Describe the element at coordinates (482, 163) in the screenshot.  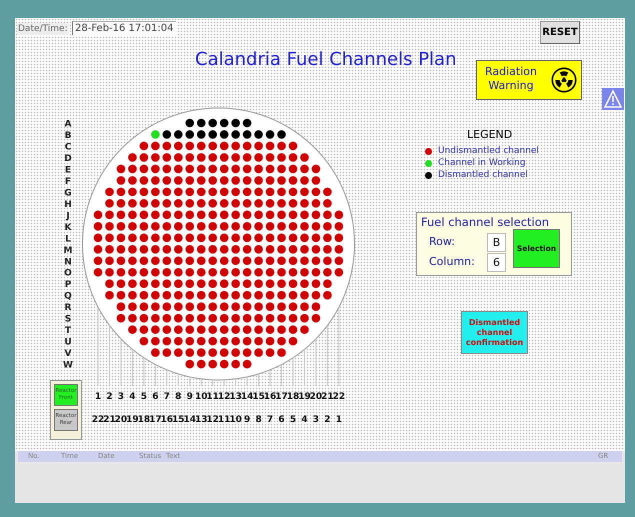
I see `legend-label: Channel in Working` at that location.